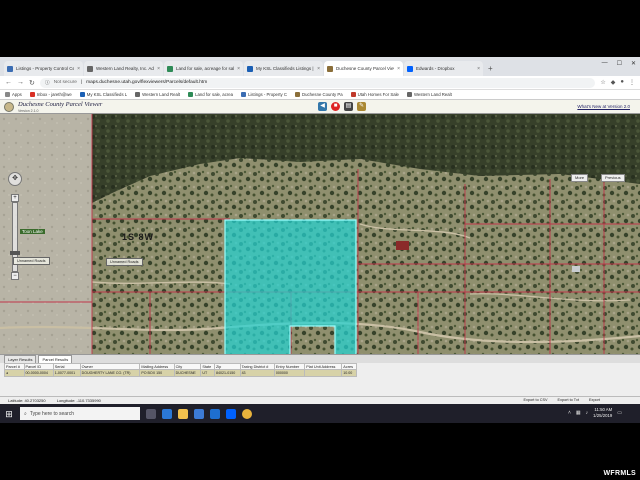 This screenshot has width=640, height=480. What do you see at coordinates (535, 400) in the screenshot?
I see `export-csv-button: Export to CSV` at bounding box center [535, 400].